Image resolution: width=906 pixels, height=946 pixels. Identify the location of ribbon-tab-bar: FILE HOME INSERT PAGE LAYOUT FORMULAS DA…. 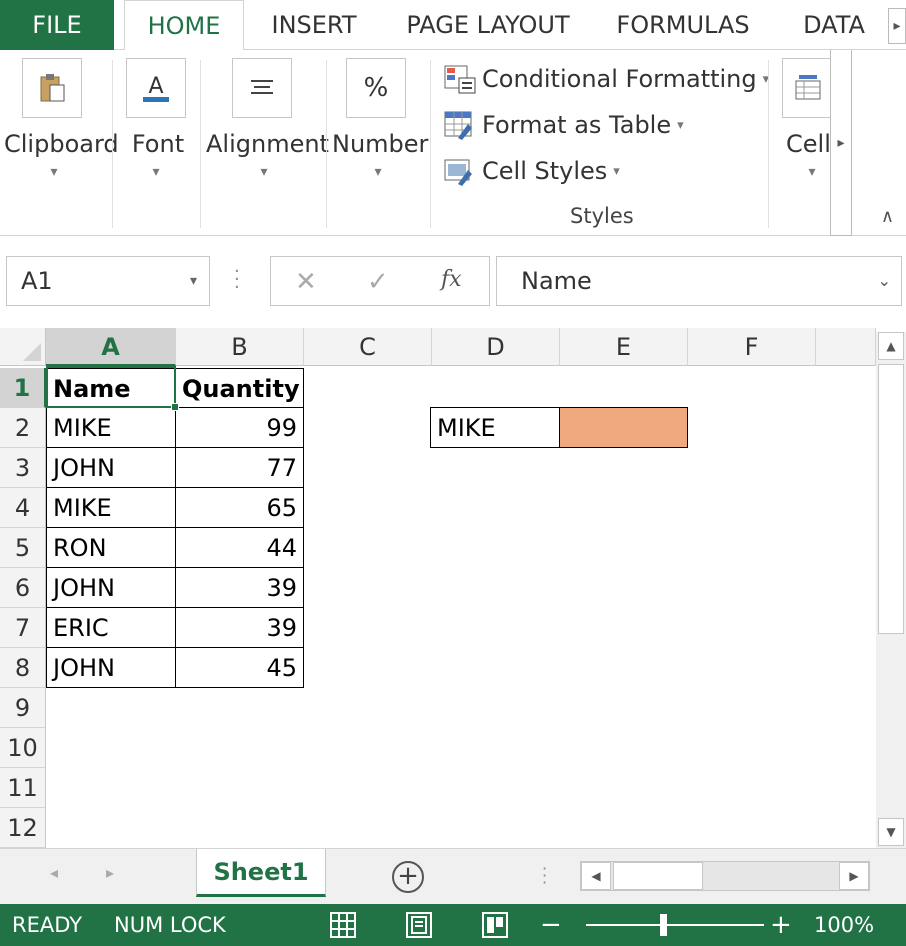
(453, 25).